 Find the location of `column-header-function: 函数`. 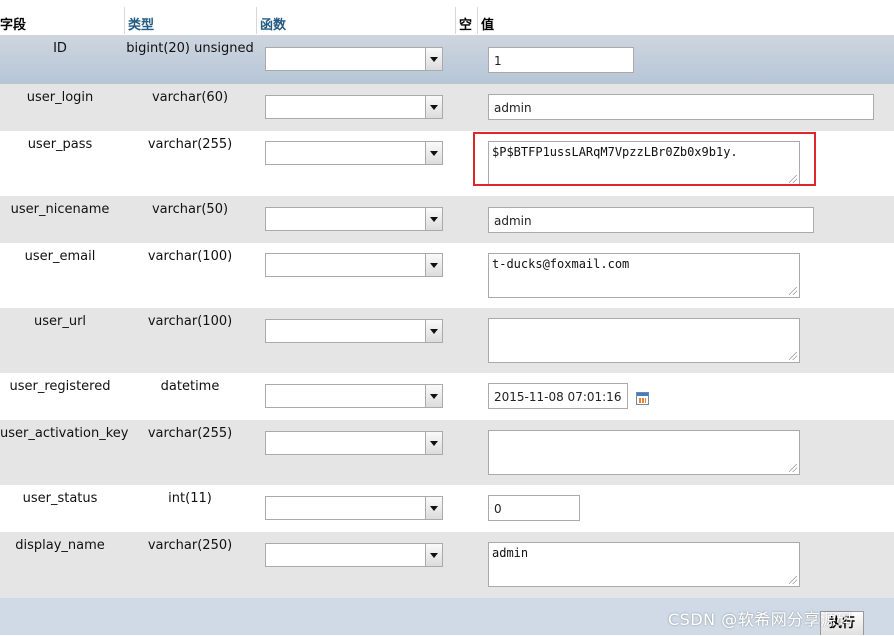

column-header-function: 函数 is located at coordinates (273, 23).